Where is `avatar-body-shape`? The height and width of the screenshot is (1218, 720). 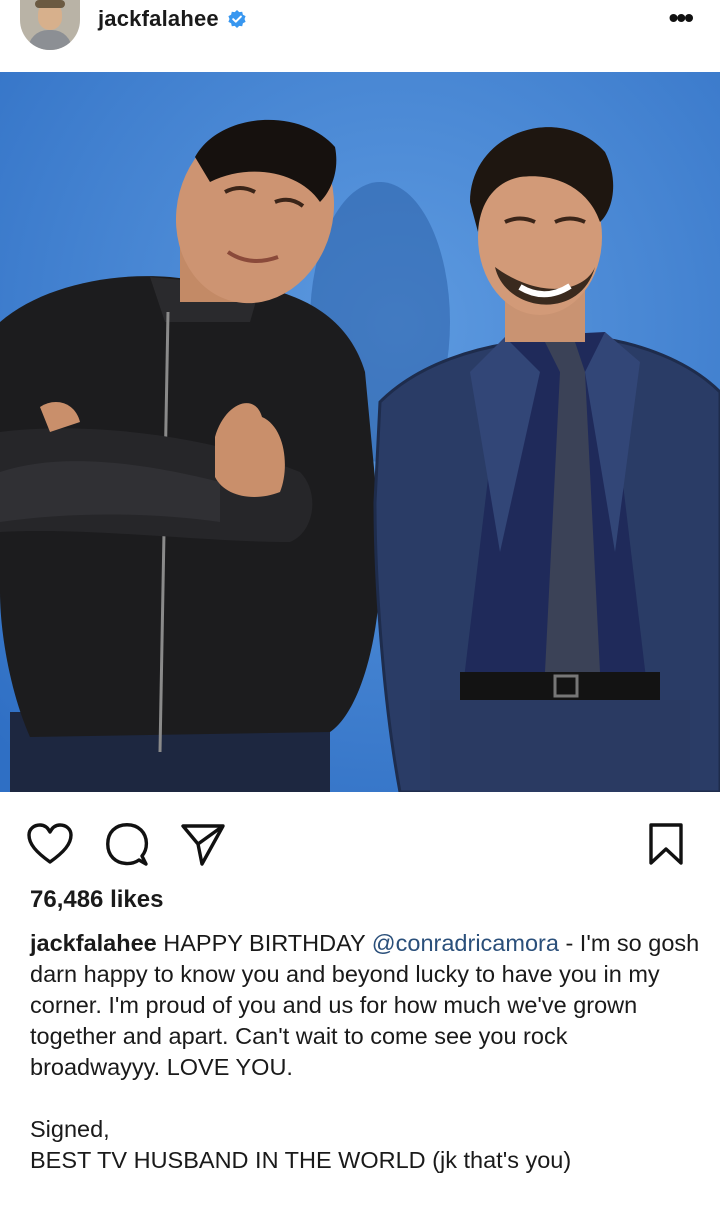 avatar-body-shape is located at coordinates (50, 40).